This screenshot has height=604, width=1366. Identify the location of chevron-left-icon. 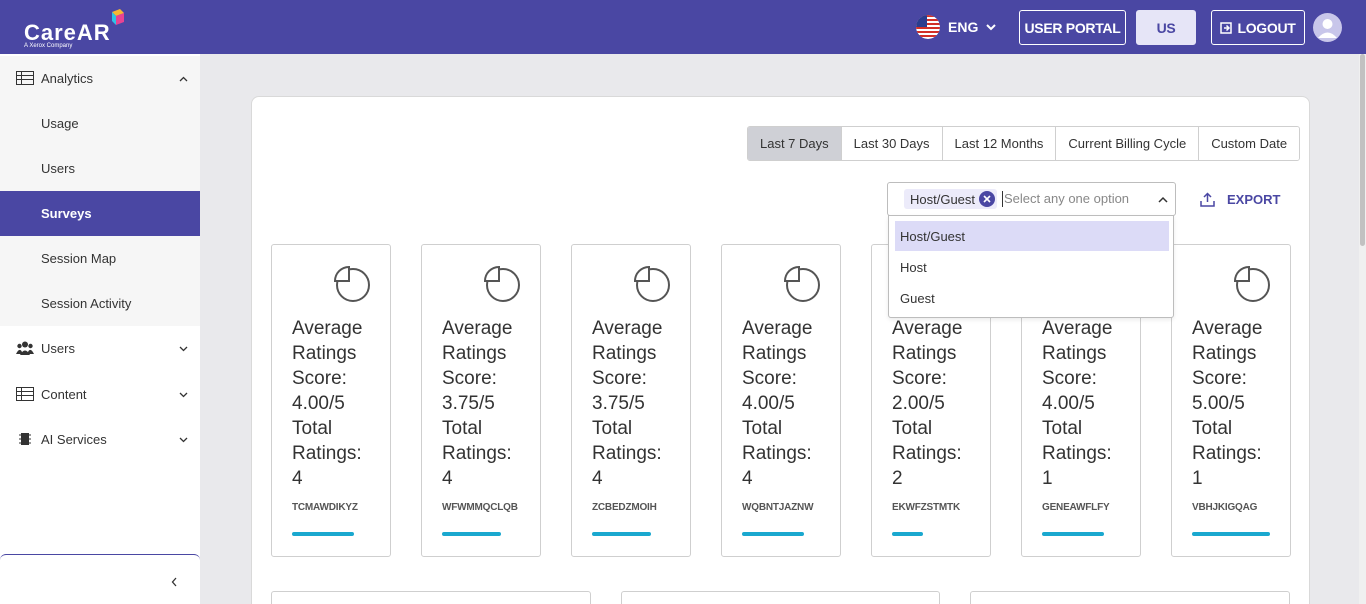
(174, 582).